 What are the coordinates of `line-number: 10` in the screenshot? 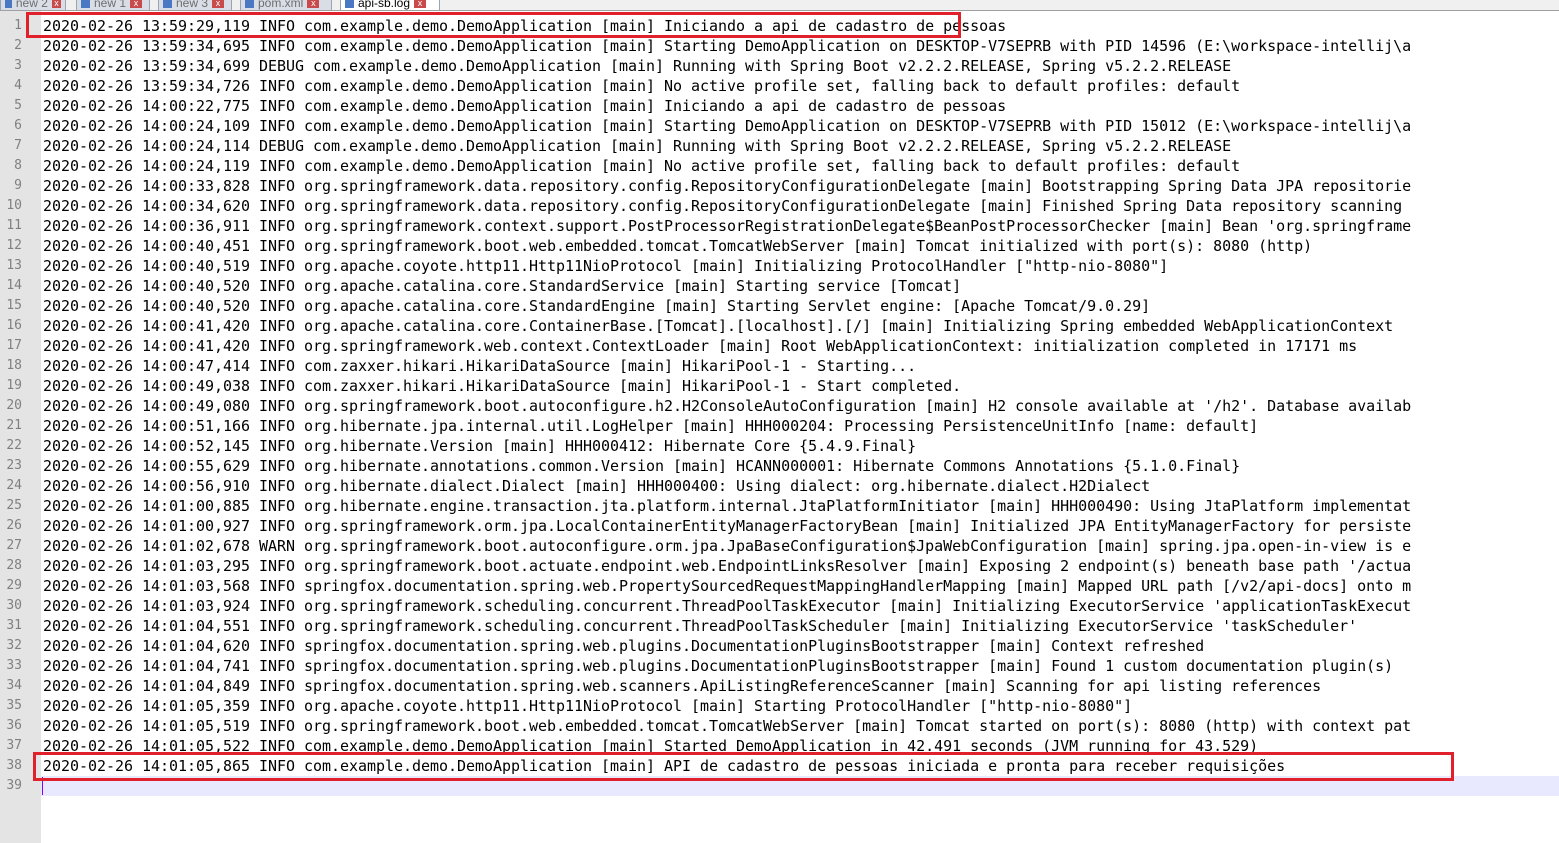 It's located at (14, 205).